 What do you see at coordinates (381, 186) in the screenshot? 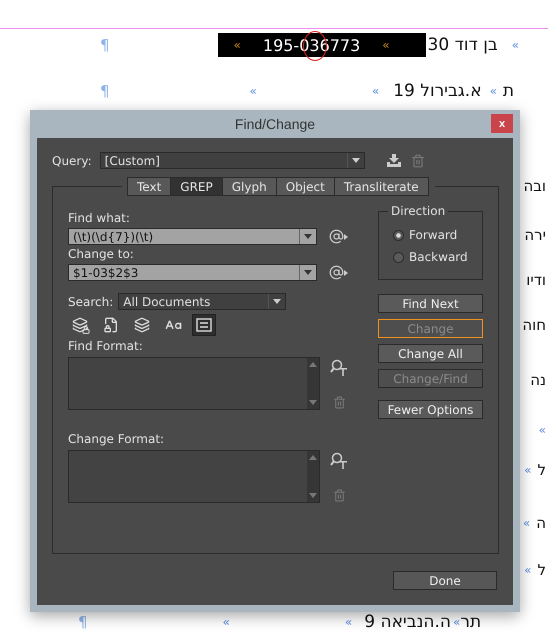
I see `tab: Transliterate` at bounding box center [381, 186].